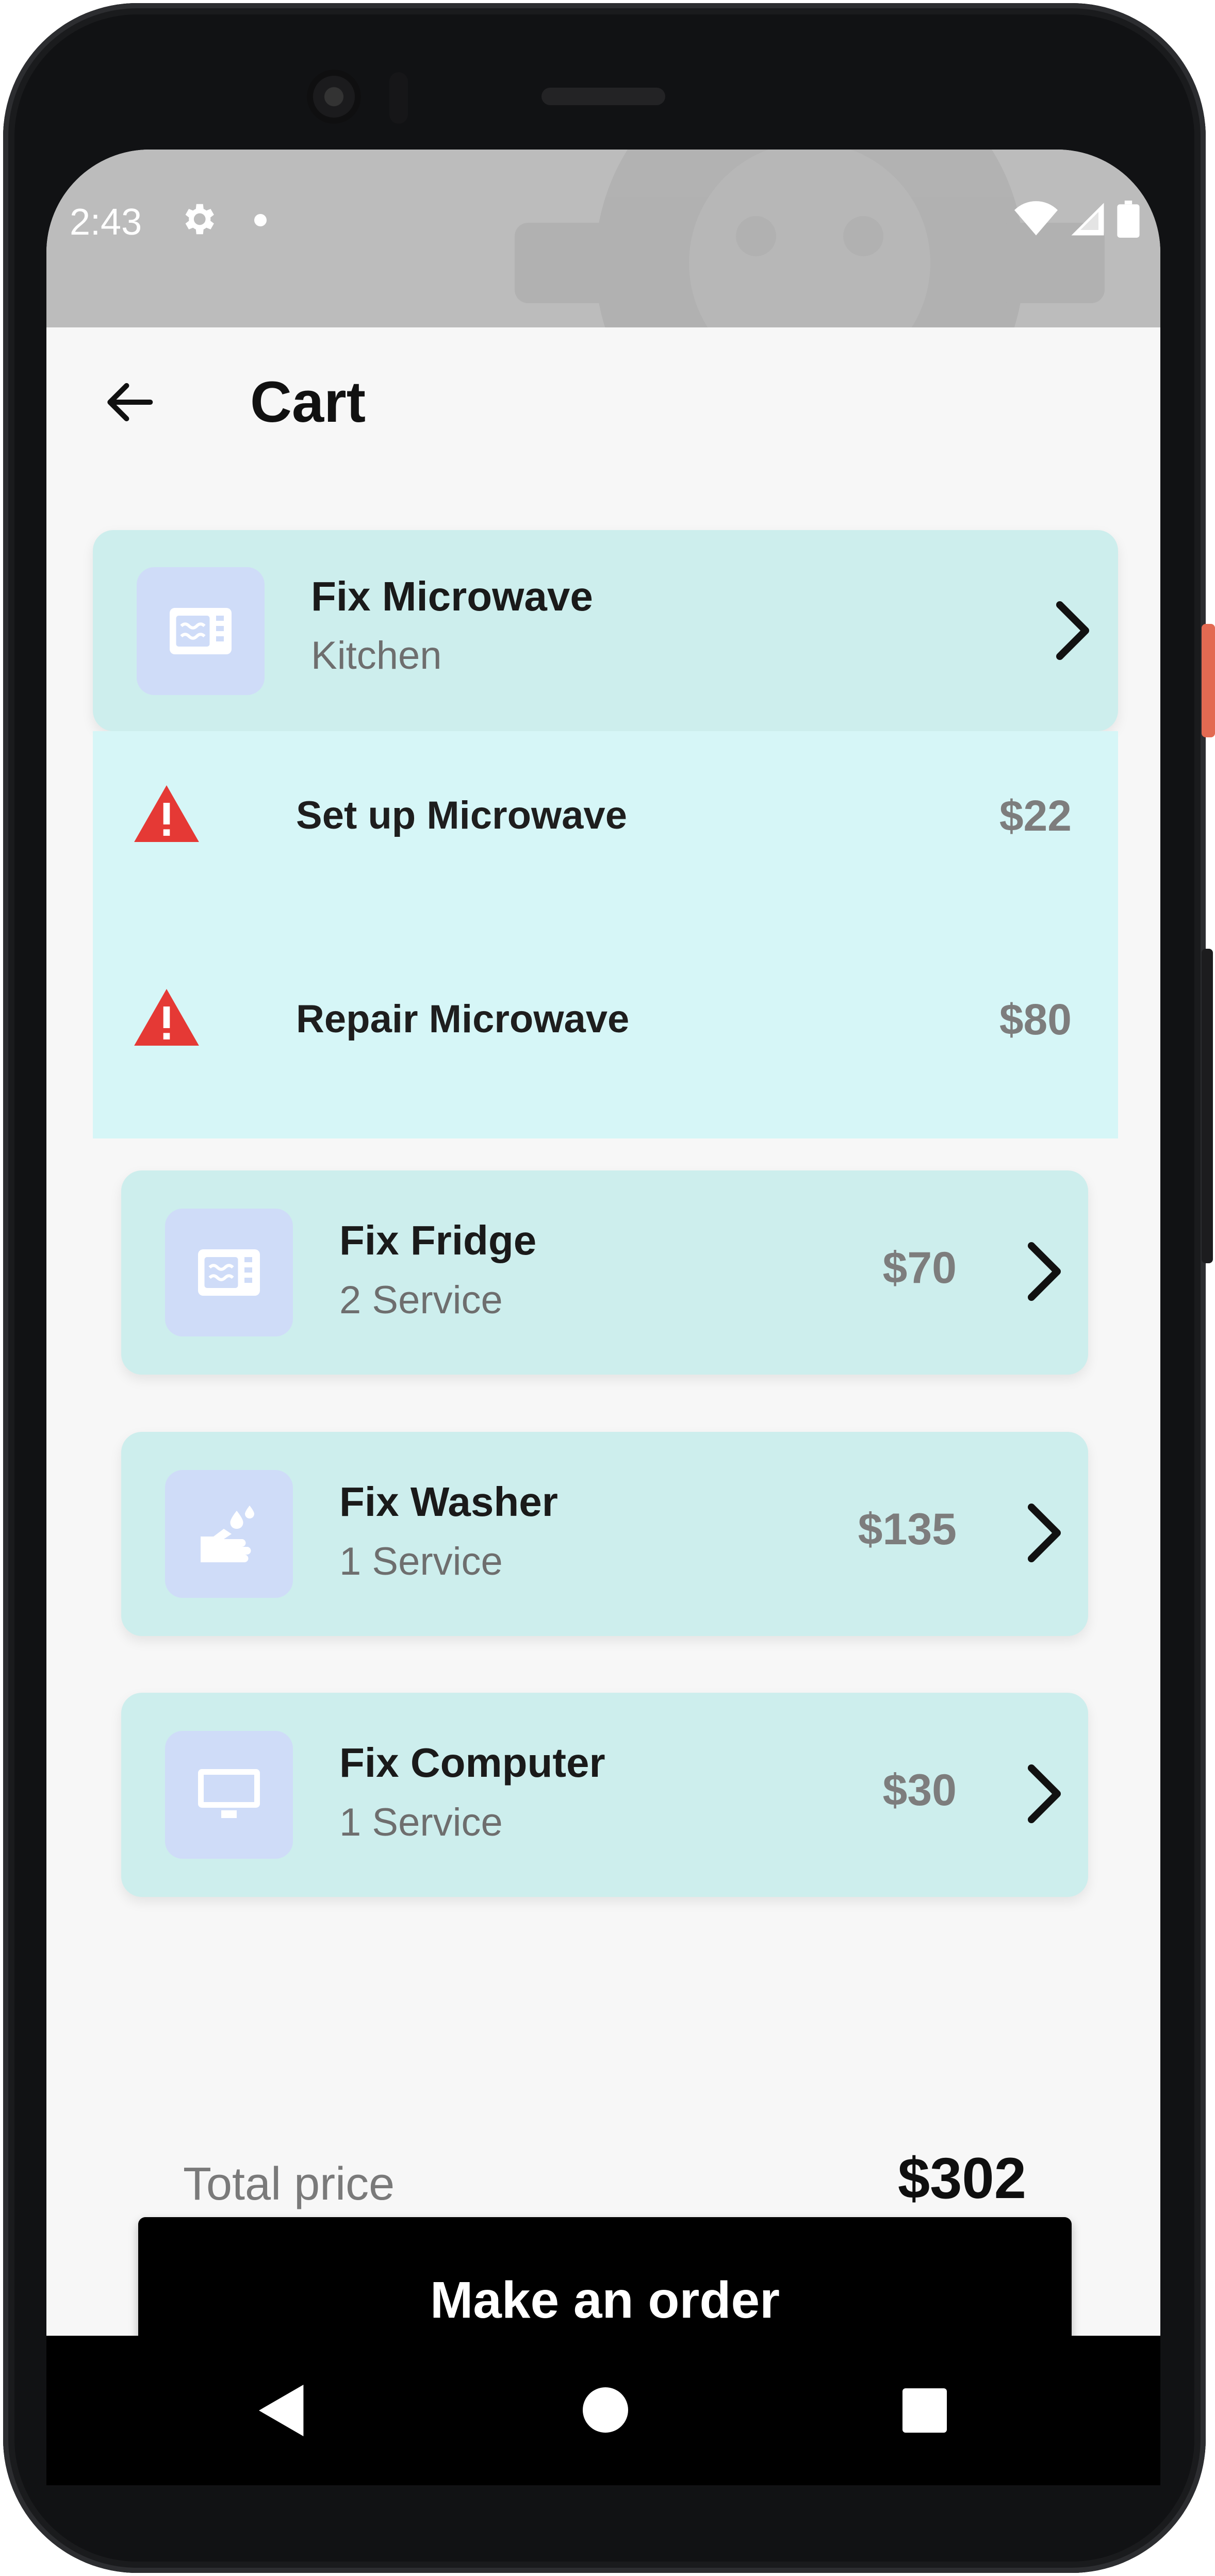  I want to click on notification-dot-icon, so click(260, 220).